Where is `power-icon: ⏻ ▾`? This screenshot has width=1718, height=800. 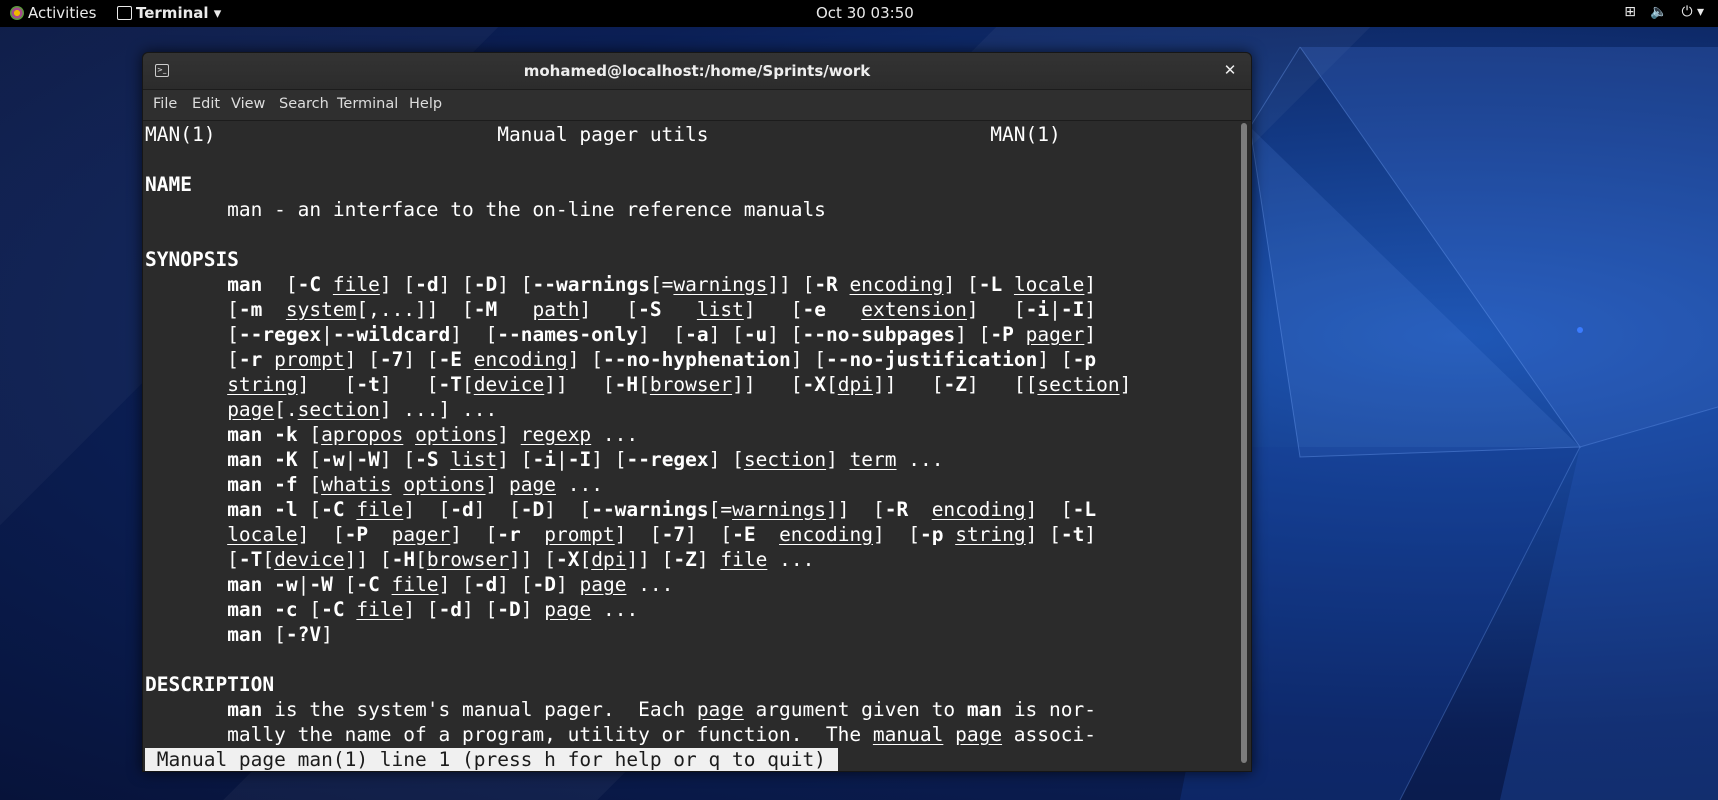 power-icon: ⏻ ▾ is located at coordinates (1692, 12).